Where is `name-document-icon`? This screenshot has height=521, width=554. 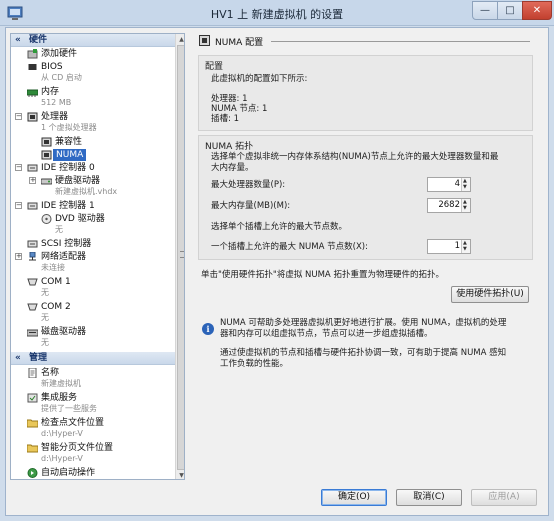
name-document-icon is located at coordinates (32, 373).